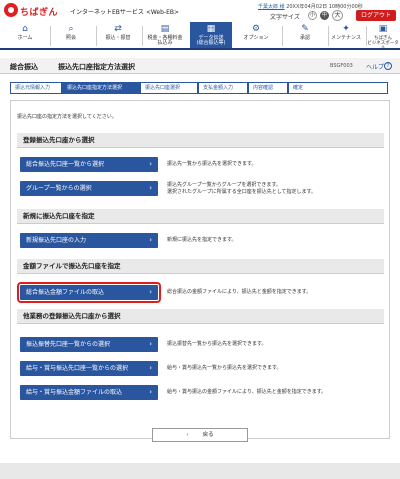  What do you see at coordinates (223, 88) in the screenshot?
I see `step-4: 支払金額入力` at bounding box center [223, 88].